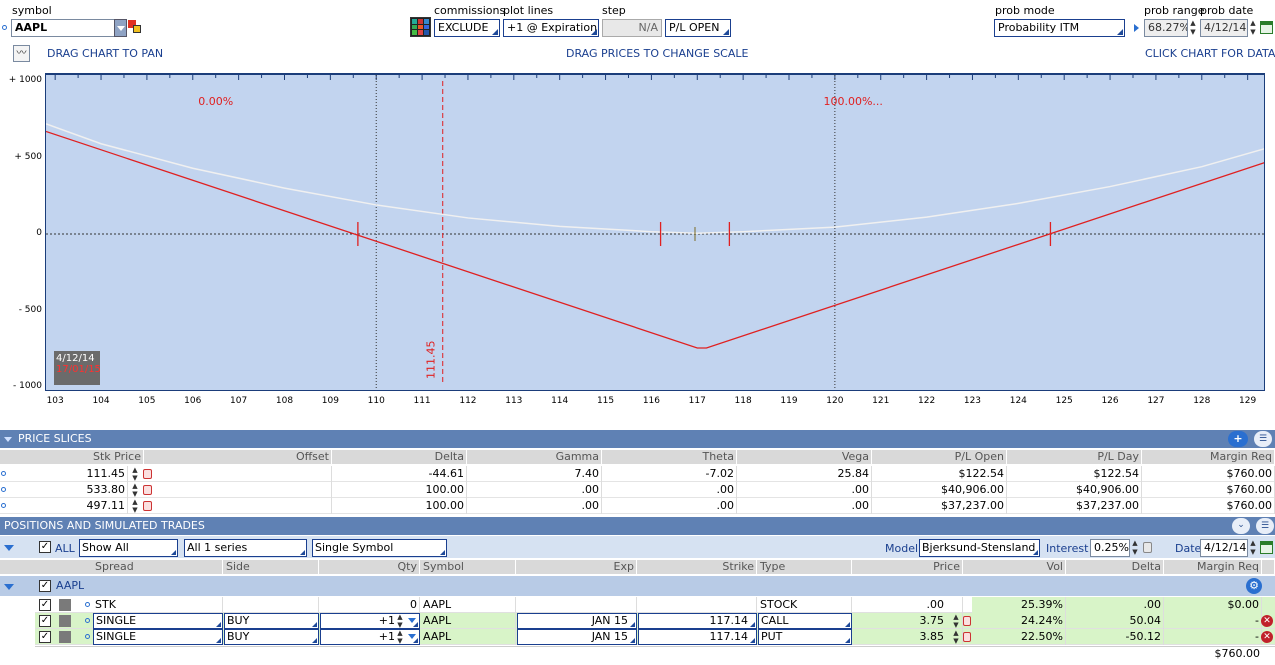  I want to click on add-slice-icon: +, so click(1238, 439).